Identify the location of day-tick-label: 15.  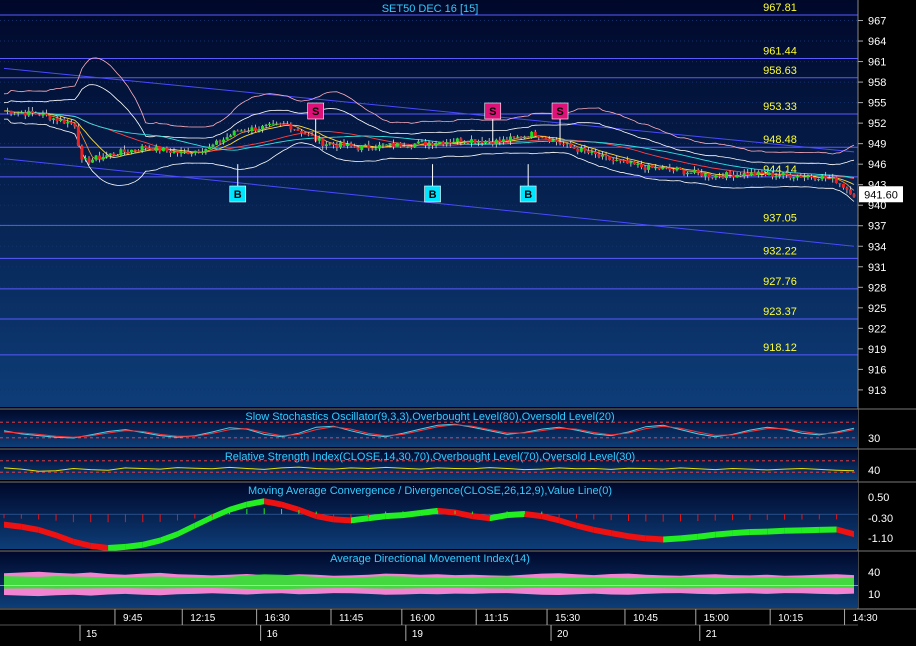
(92, 634).